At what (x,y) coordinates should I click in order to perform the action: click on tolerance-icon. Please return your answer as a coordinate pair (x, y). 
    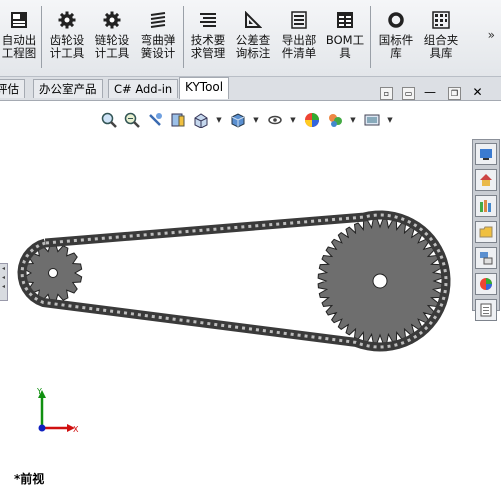
    Looking at the image, I should click on (253, 20).